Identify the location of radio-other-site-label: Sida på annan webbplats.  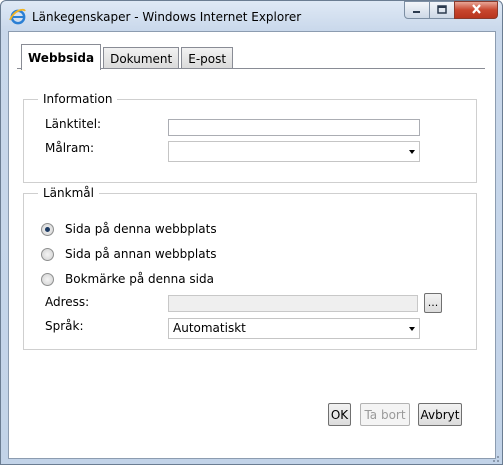
(141, 254).